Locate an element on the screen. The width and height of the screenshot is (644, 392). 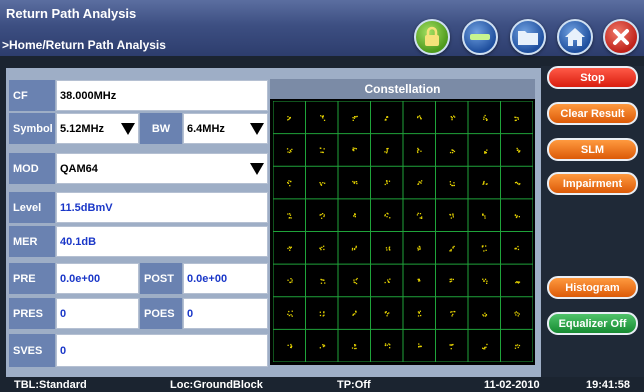
close-icon is located at coordinates (621, 37).